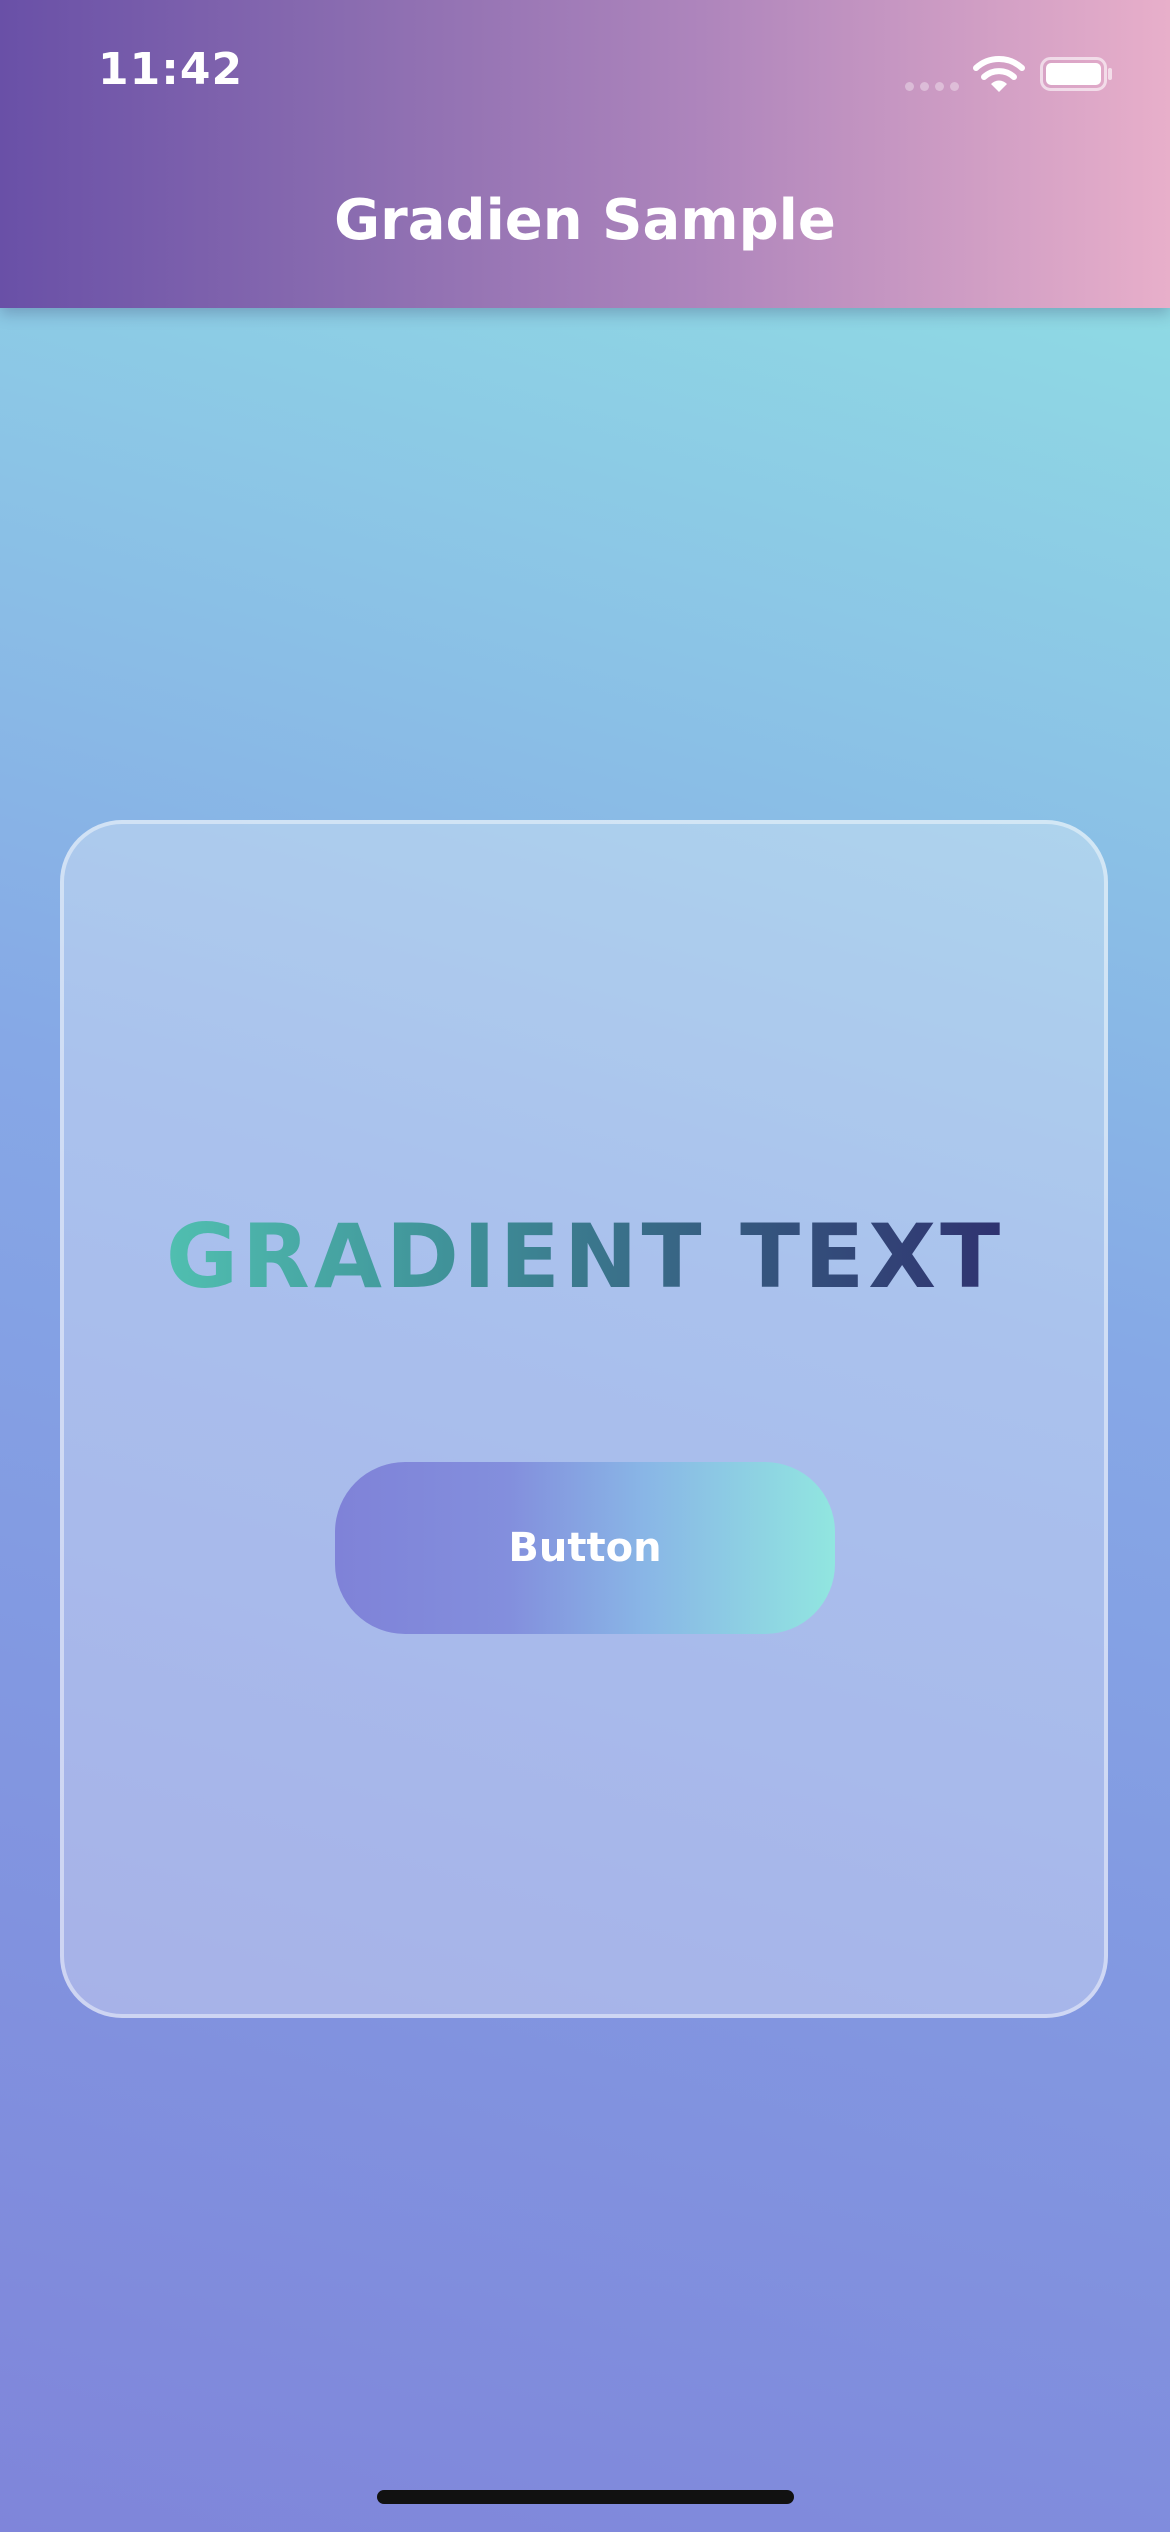  What do you see at coordinates (585, 154) in the screenshot?
I see `app-header: 11:42 Gradien Sample` at bounding box center [585, 154].